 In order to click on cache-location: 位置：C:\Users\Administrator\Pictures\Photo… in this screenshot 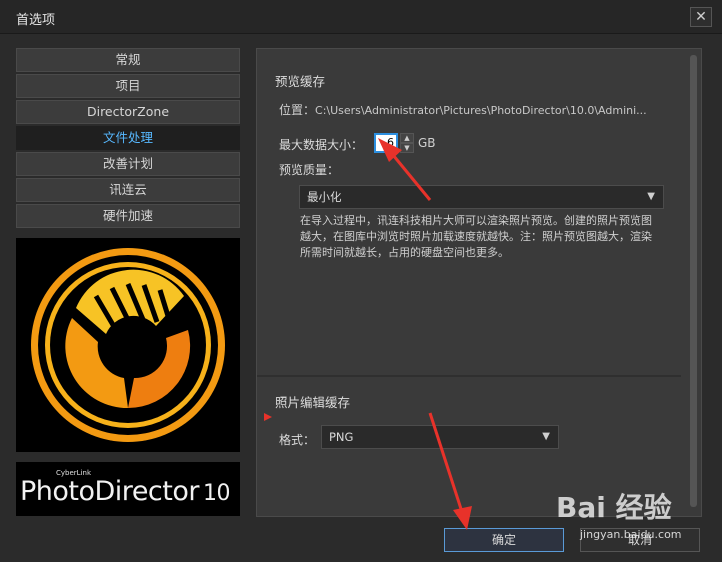, I will do `click(463, 109)`.